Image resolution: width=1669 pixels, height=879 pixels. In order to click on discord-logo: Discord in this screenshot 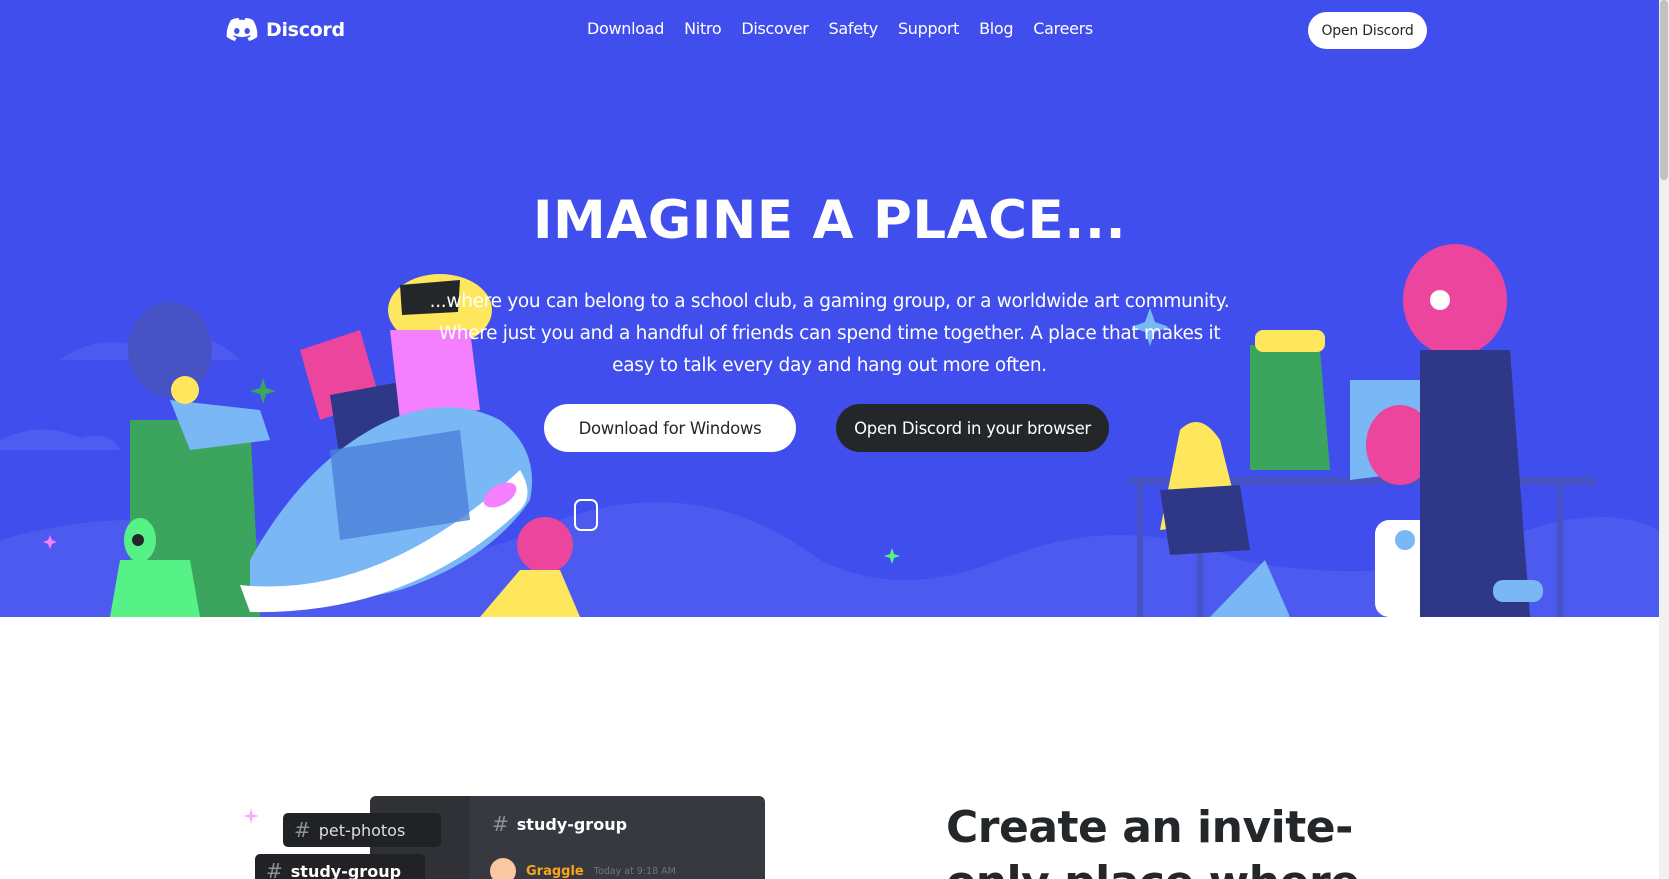, I will do `click(285, 30)`.